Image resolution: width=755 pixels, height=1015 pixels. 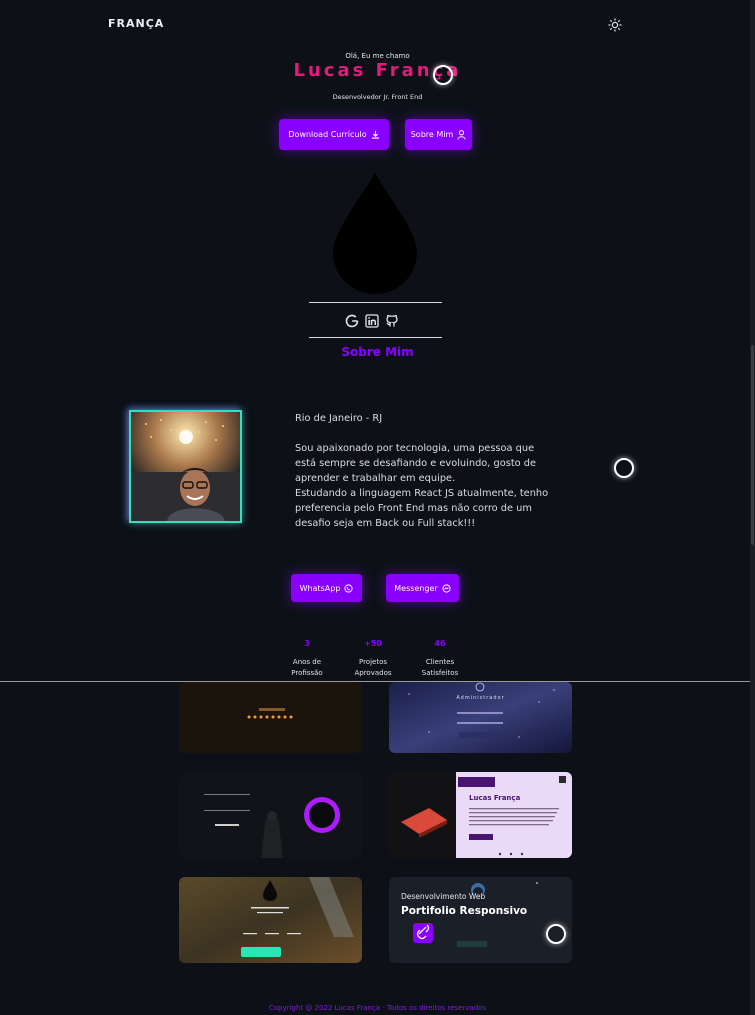 I want to click on messenger-icon, so click(x=446, y=588).